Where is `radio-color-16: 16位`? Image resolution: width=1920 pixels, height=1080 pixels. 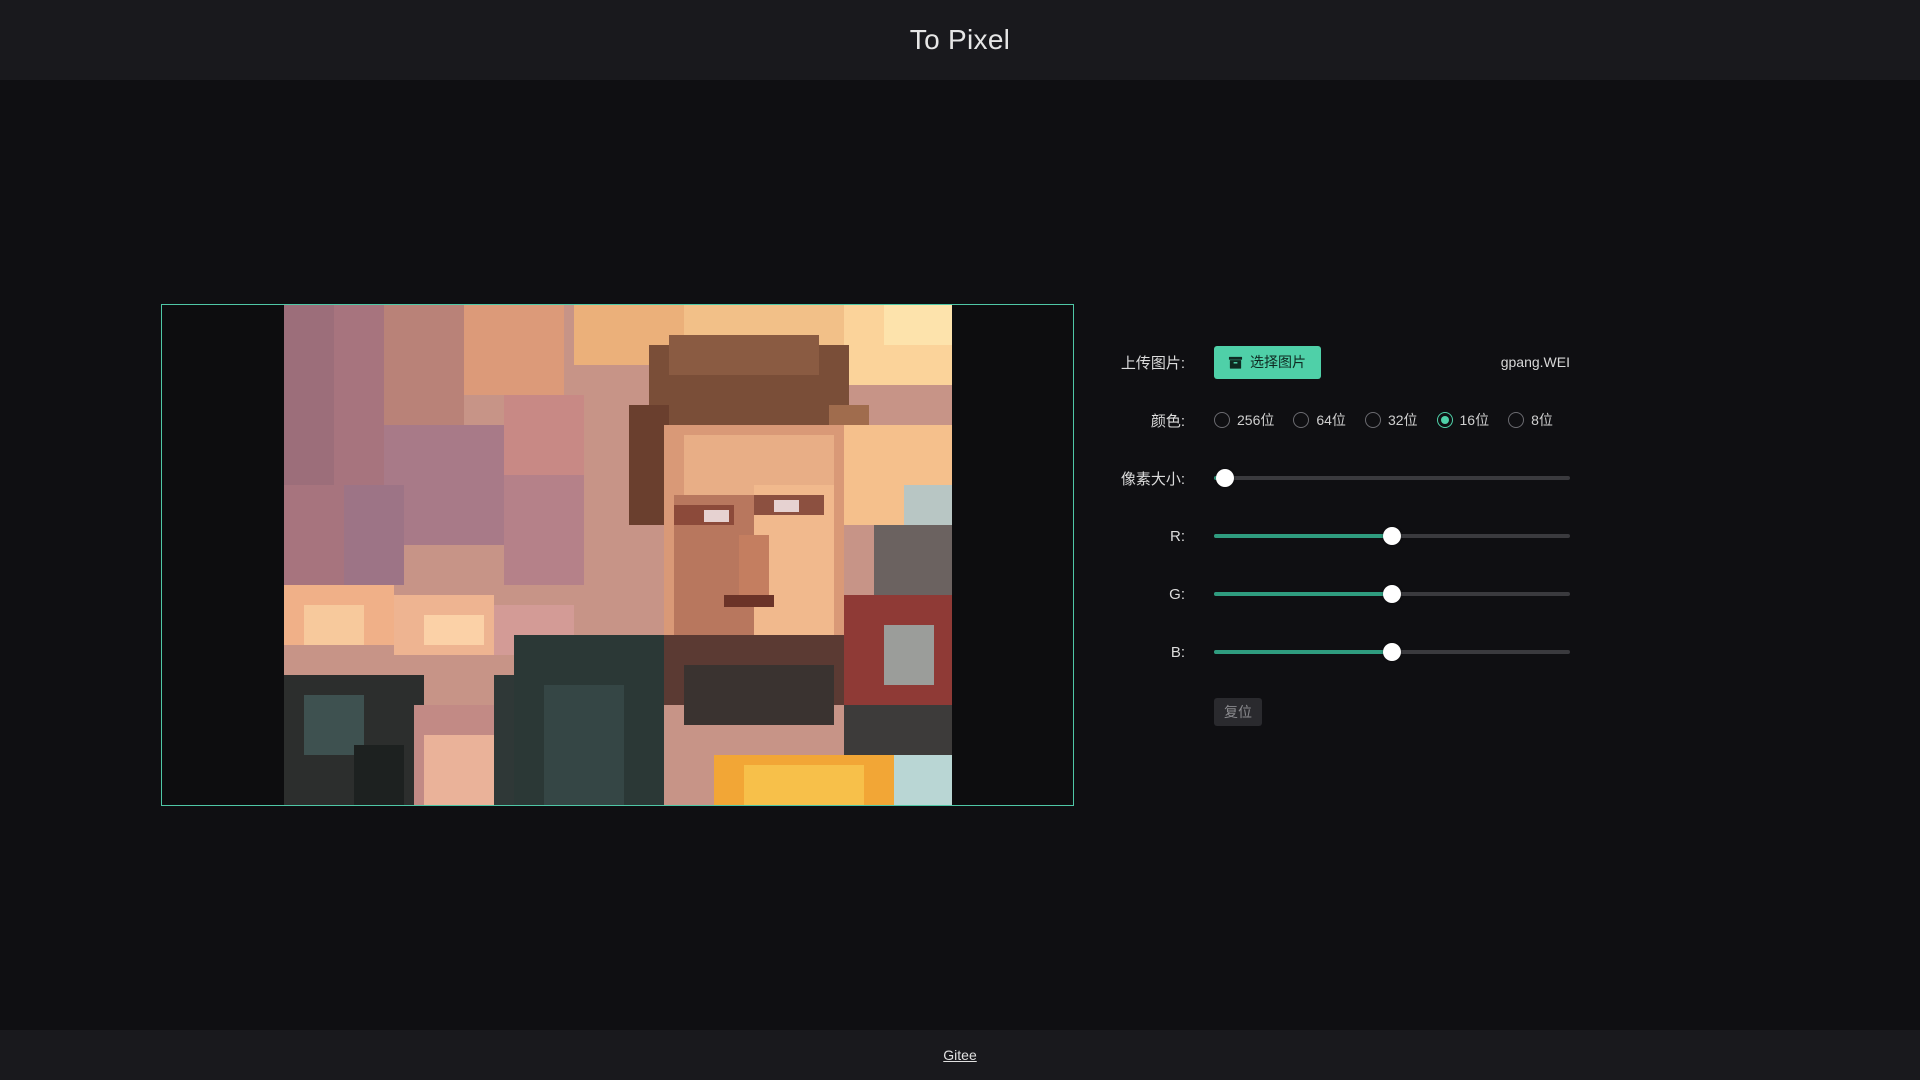
radio-color-16: 16位 is located at coordinates (1463, 420).